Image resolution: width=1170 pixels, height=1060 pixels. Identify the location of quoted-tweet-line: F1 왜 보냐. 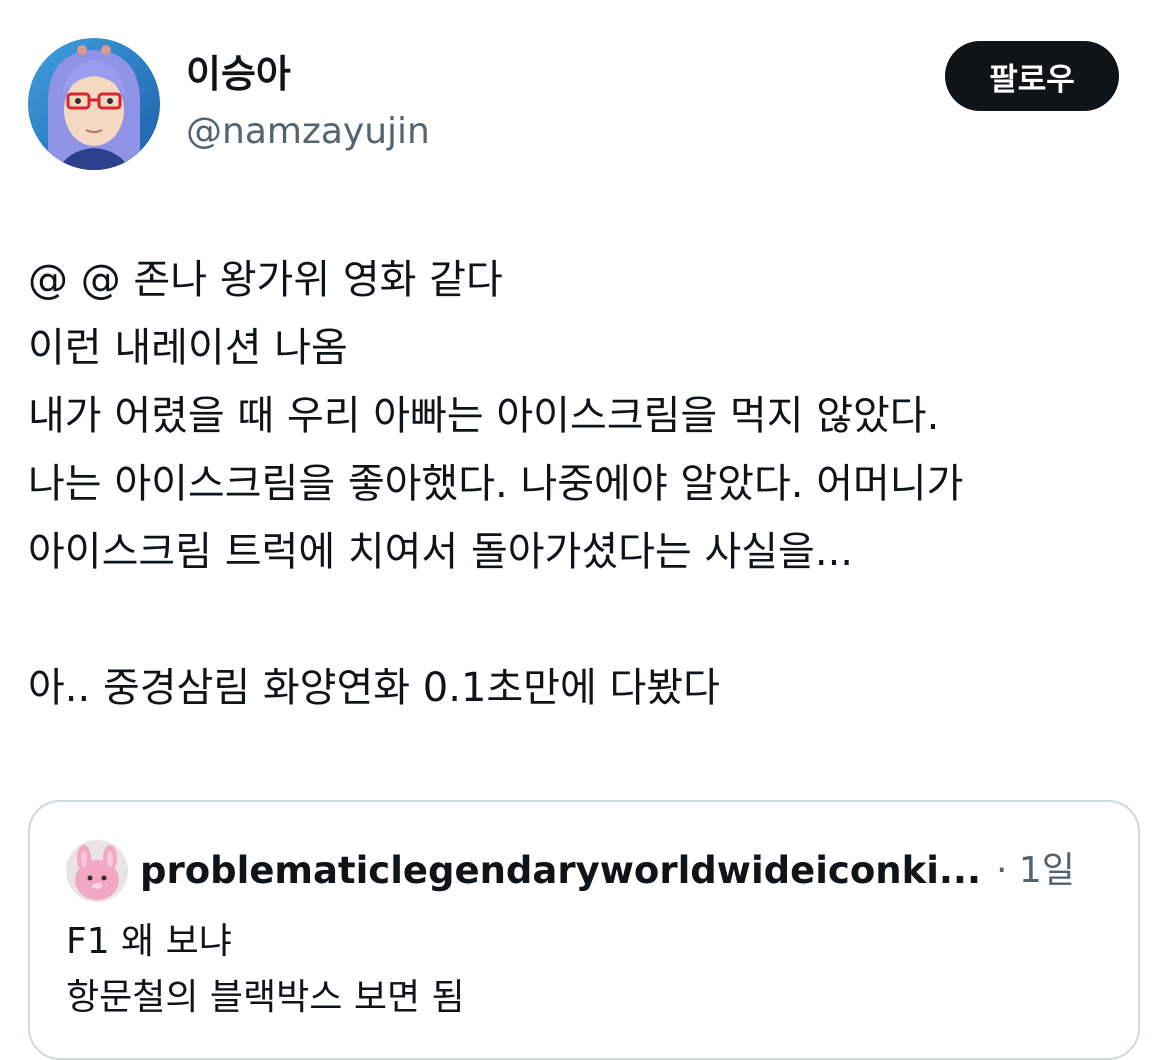
(149, 941).